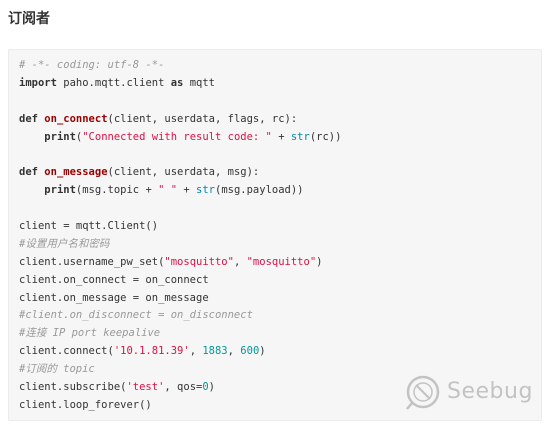 This screenshot has width=554, height=428. What do you see at coordinates (215, 351) in the screenshot?
I see `code-token: 1883` at bounding box center [215, 351].